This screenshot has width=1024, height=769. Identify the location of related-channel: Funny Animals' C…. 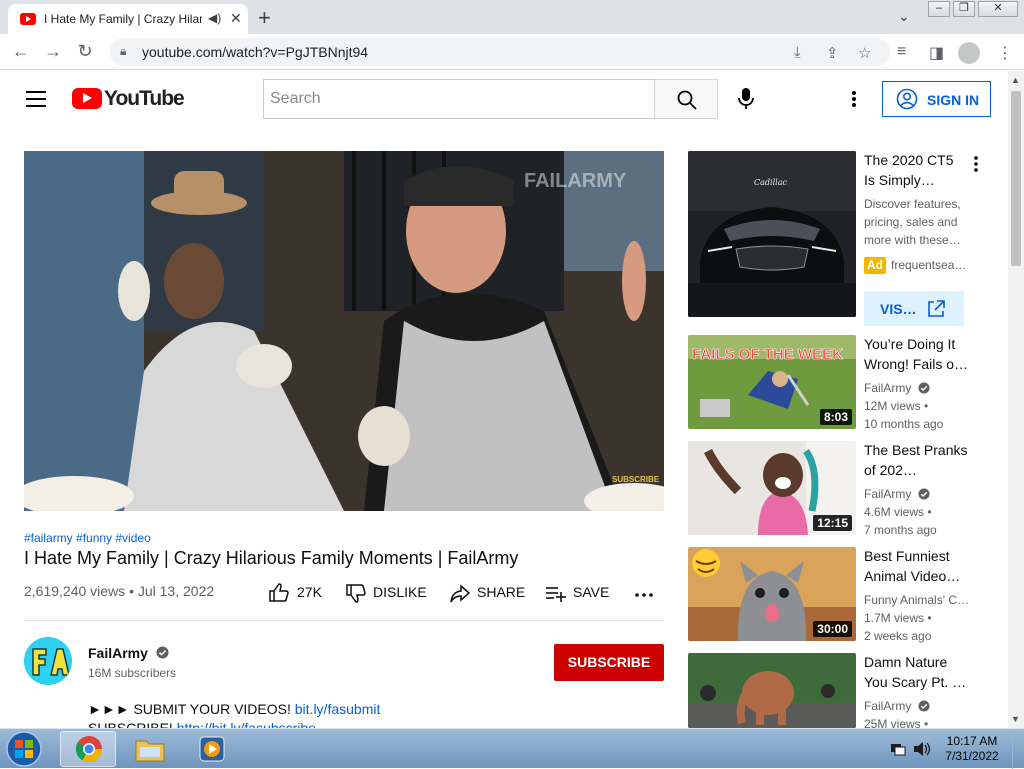
(919, 600).